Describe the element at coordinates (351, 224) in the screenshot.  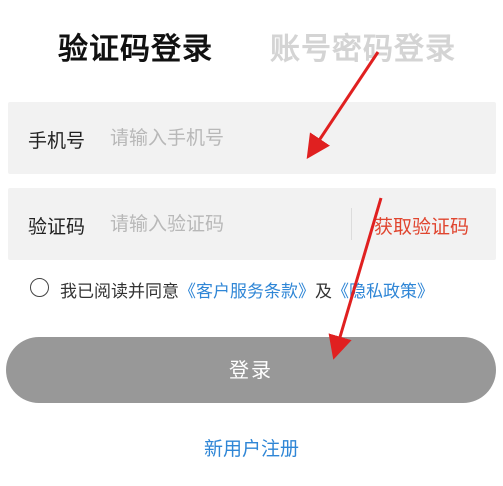
I see `field-divider` at that location.